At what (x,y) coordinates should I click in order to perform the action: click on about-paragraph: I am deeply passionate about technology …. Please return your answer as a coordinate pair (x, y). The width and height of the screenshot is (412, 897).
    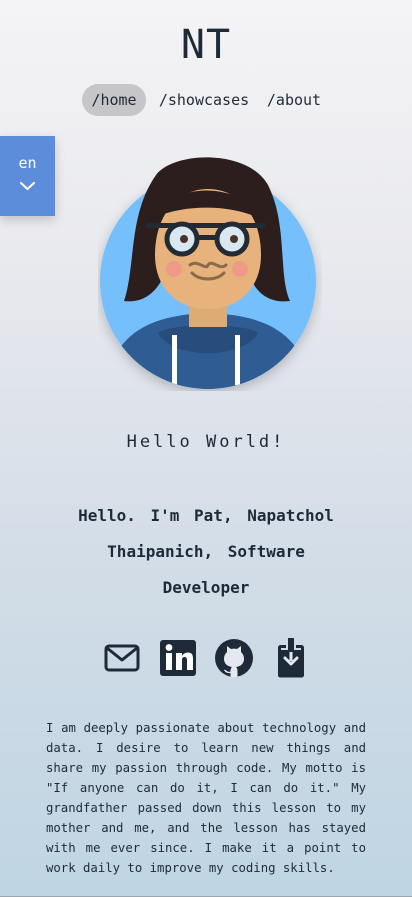
    Looking at the image, I should click on (206, 798).